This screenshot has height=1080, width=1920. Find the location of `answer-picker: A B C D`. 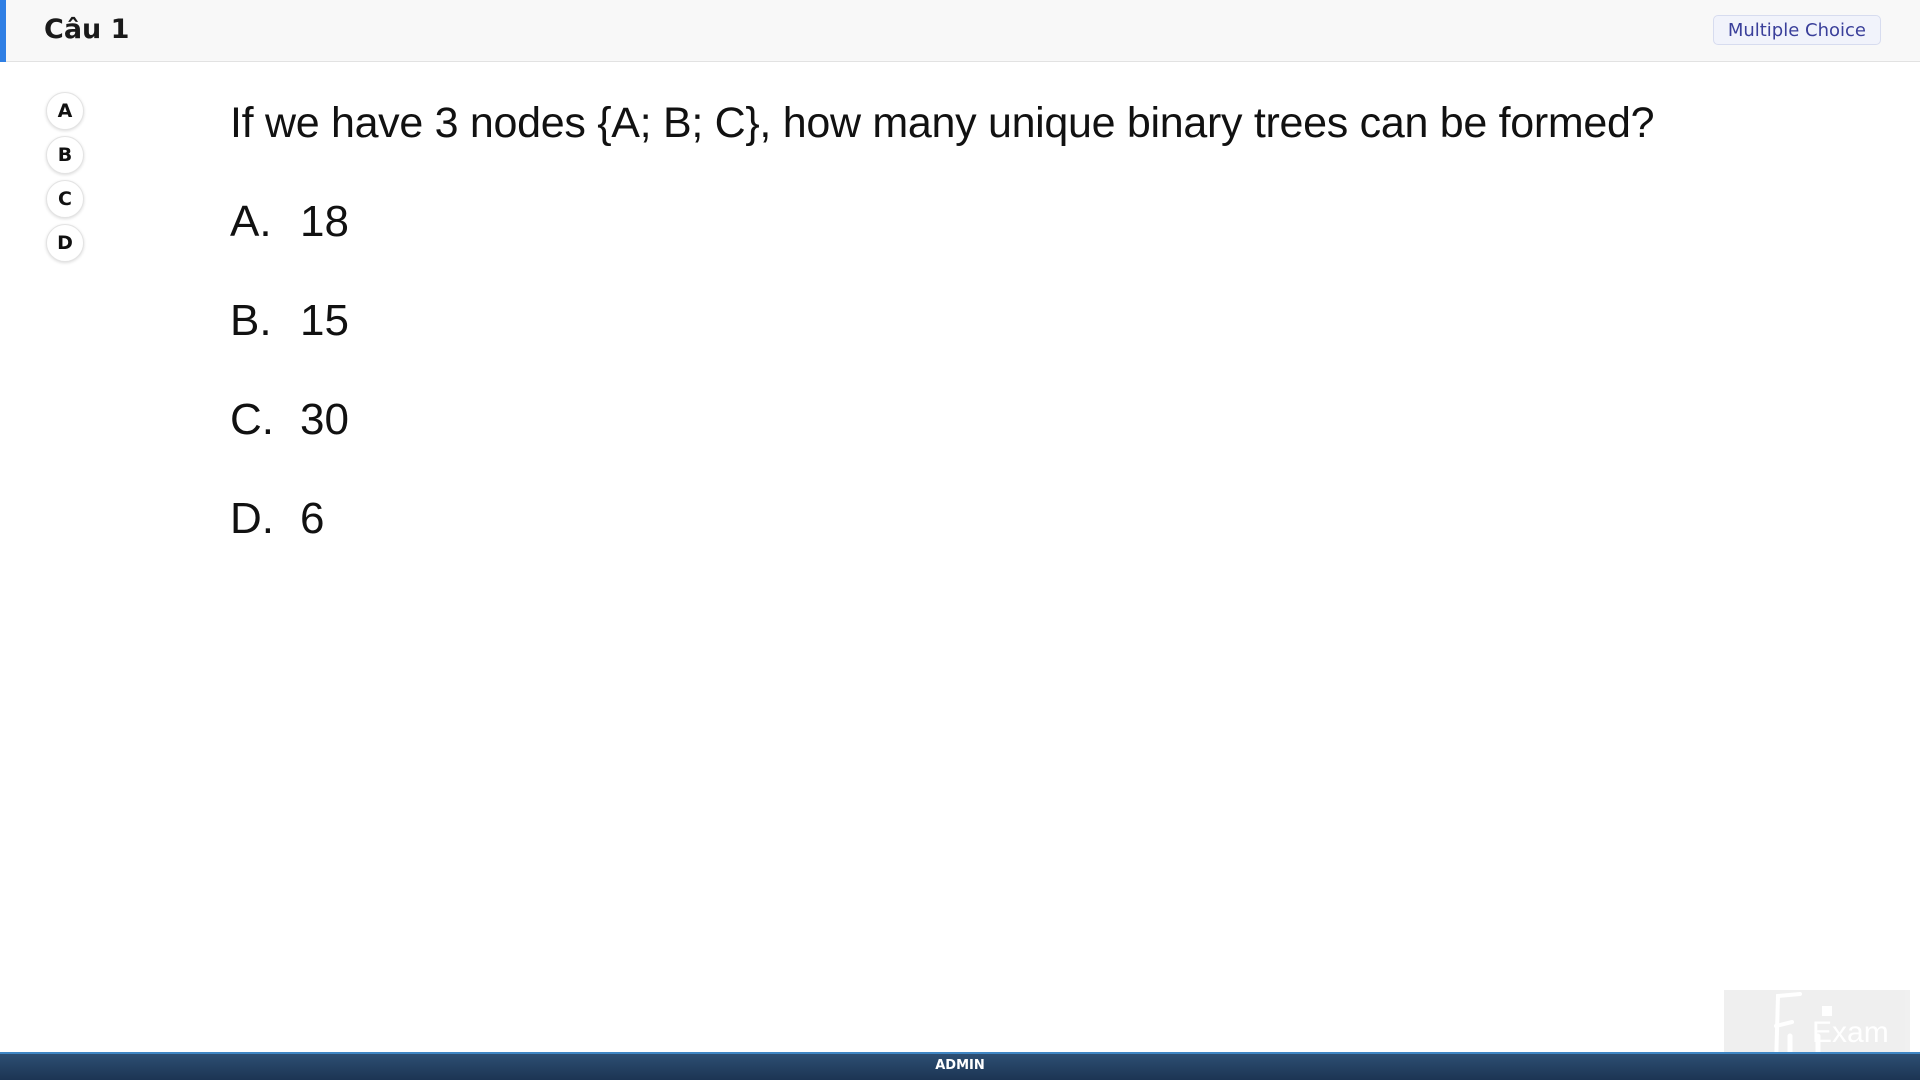

answer-picker: A B C D is located at coordinates (66, 180).